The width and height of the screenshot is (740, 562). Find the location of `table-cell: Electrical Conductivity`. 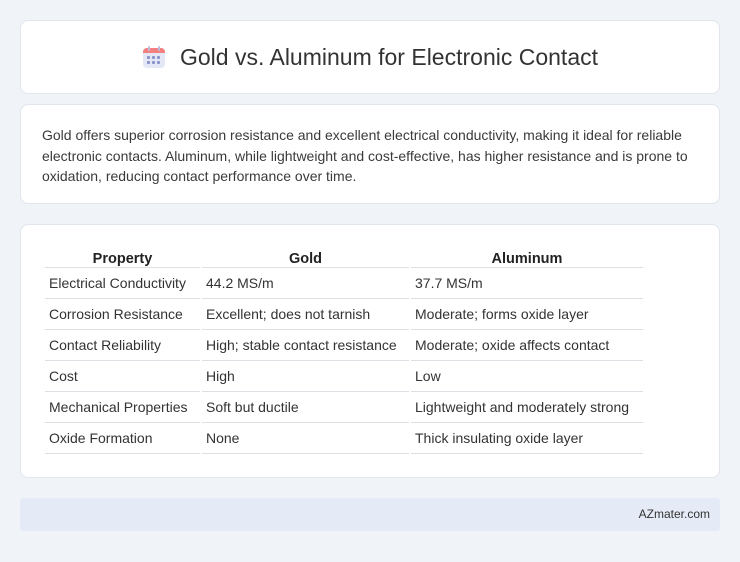

table-cell: Electrical Conductivity is located at coordinates (122, 283).